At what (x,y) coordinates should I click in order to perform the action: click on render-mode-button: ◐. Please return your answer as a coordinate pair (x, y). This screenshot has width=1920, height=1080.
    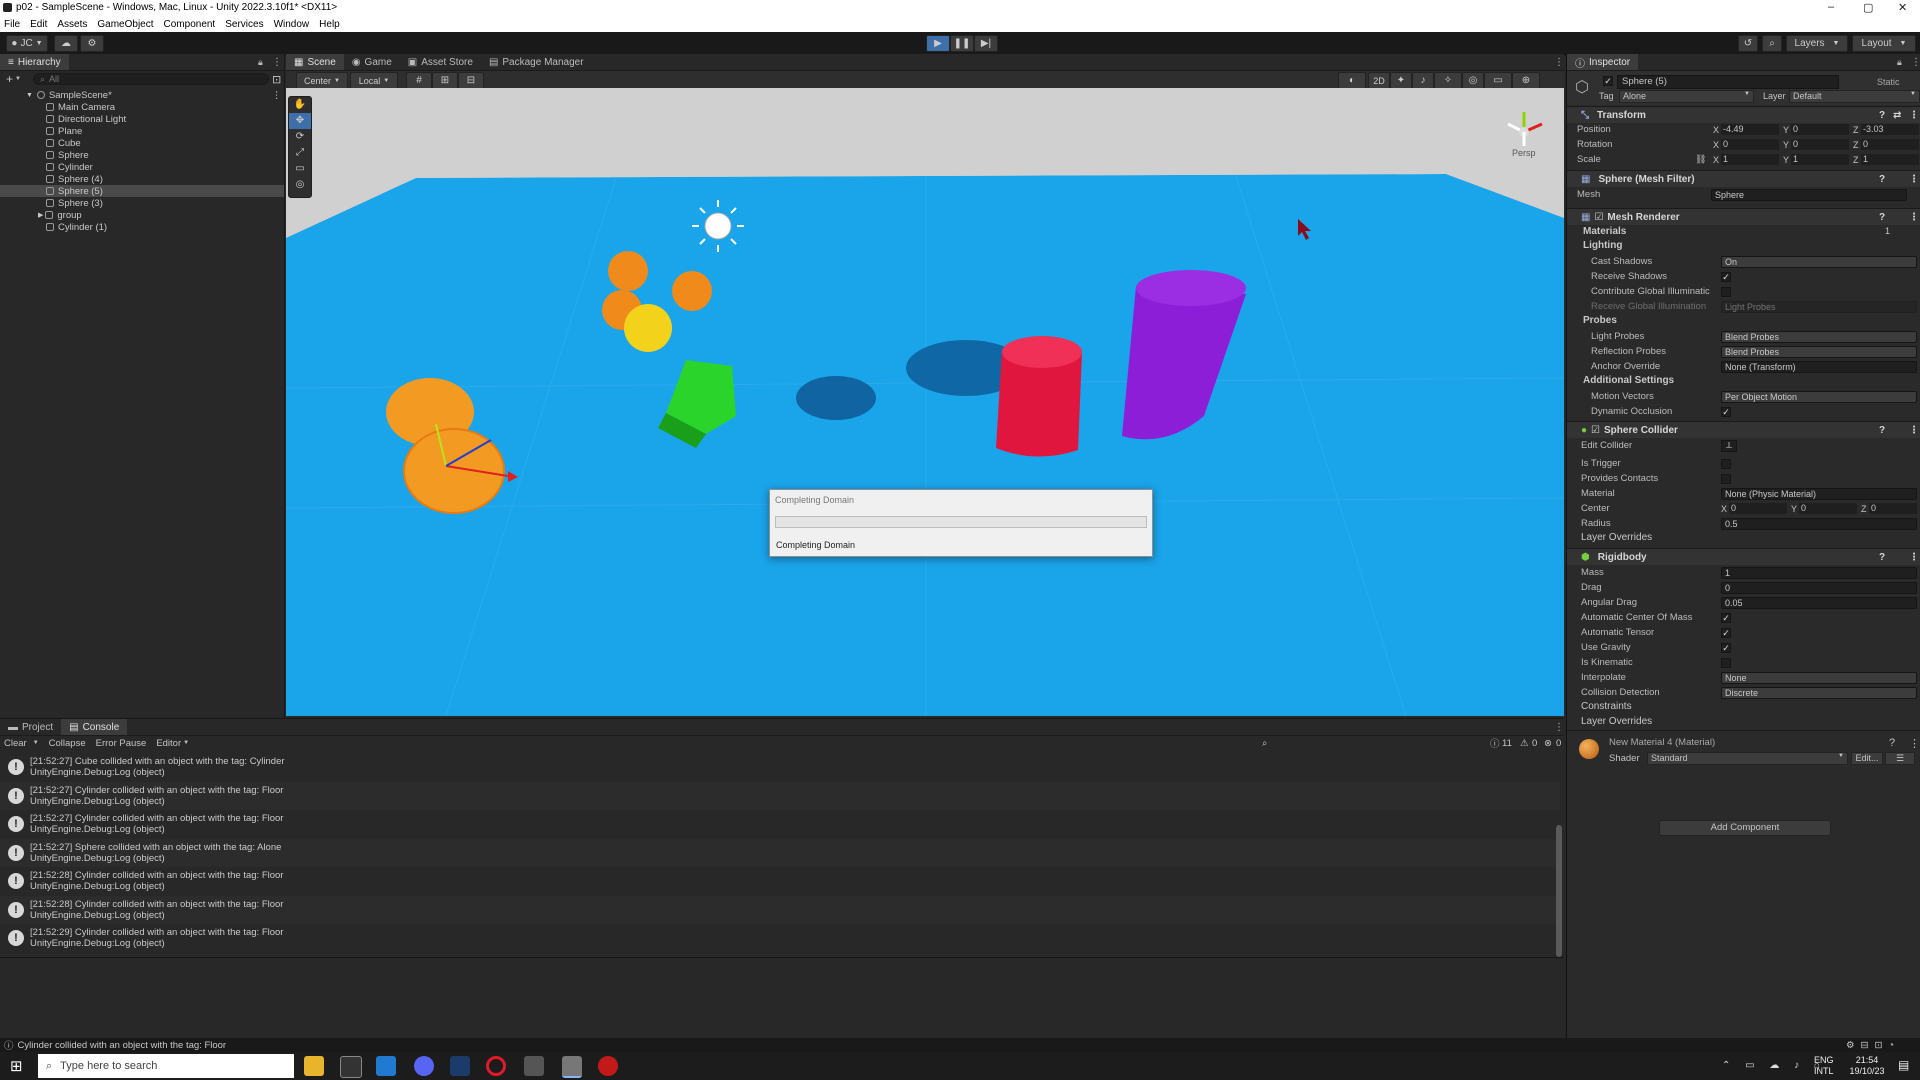
    Looking at the image, I should click on (1352, 80).